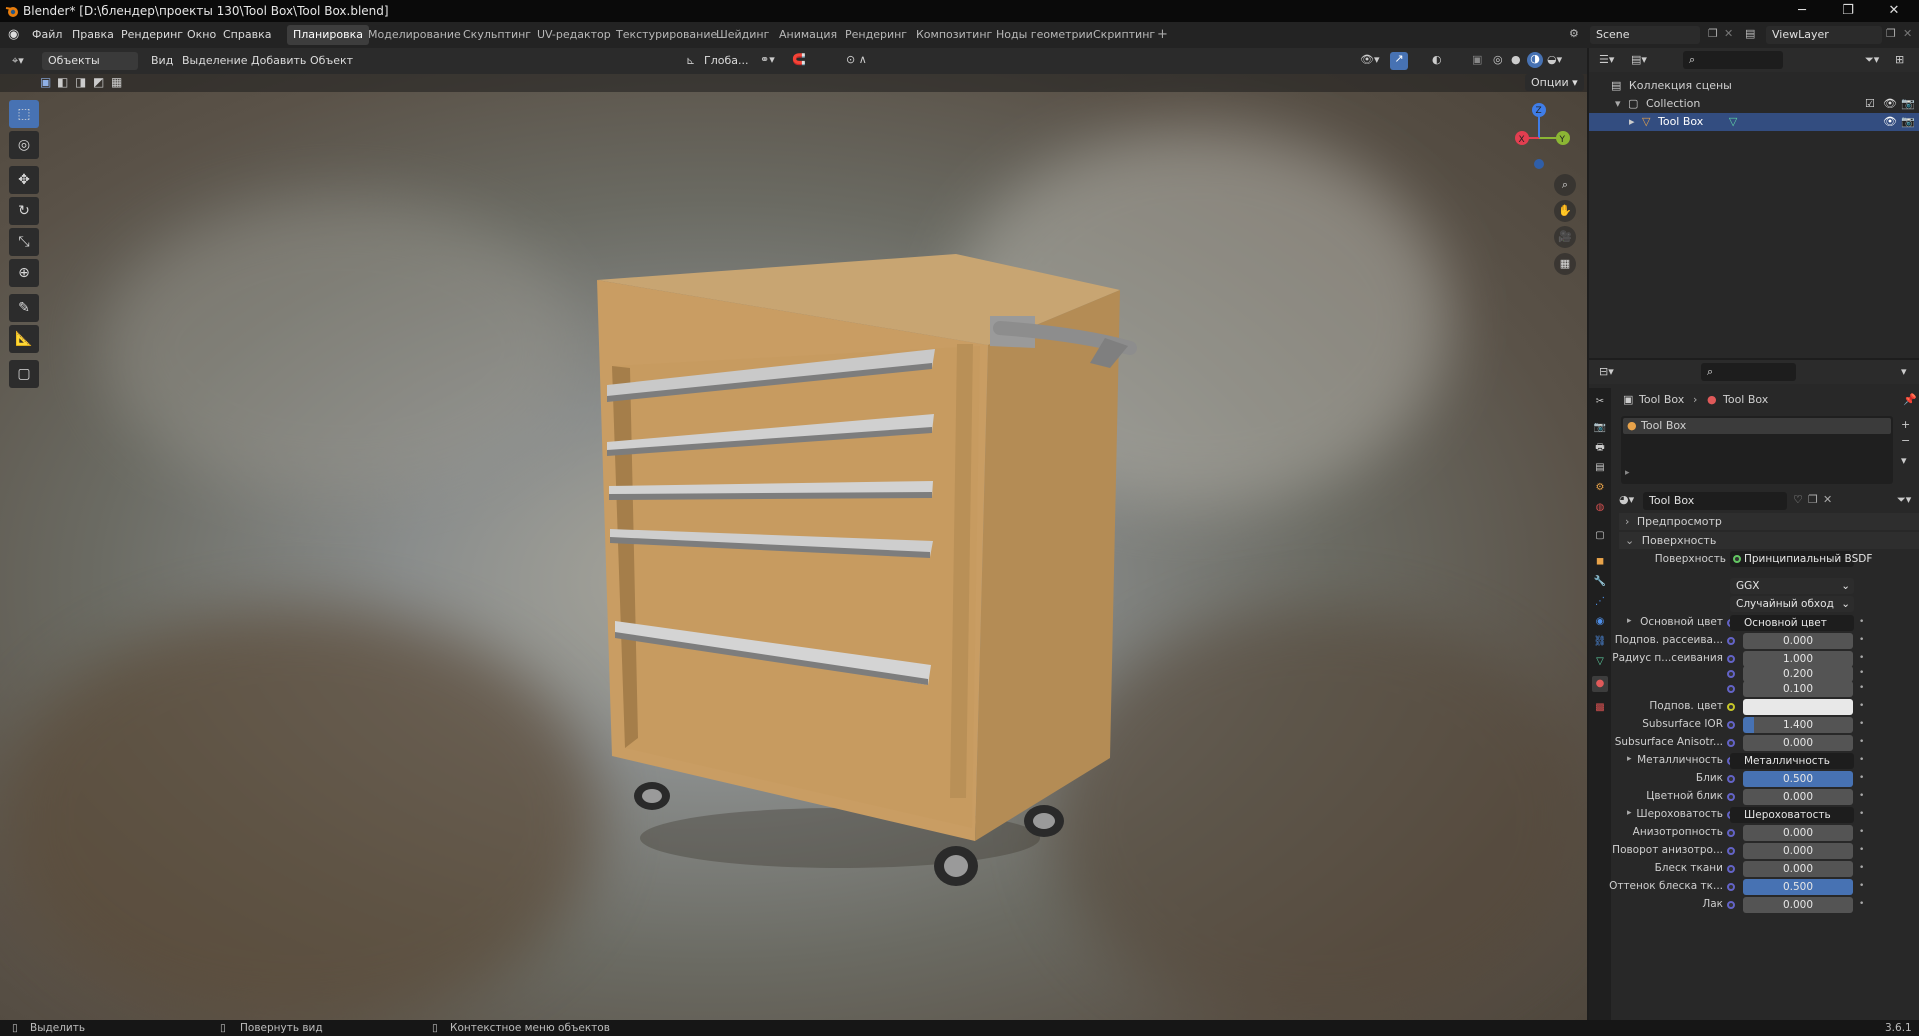  What do you see at coordinates (1399, 61) in the screenshot?
I see `gizmo-toggle-icon: ↗` at bounding box center [1399, 61].